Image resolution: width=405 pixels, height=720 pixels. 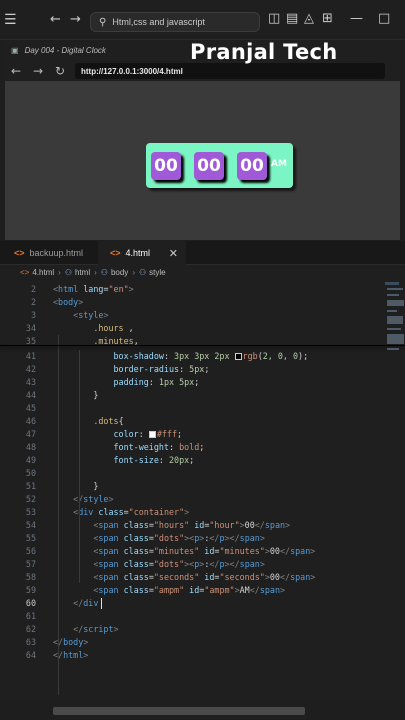 I want to click on tab-4-html: <> 4.html ✕, so click(x=142, y=253).